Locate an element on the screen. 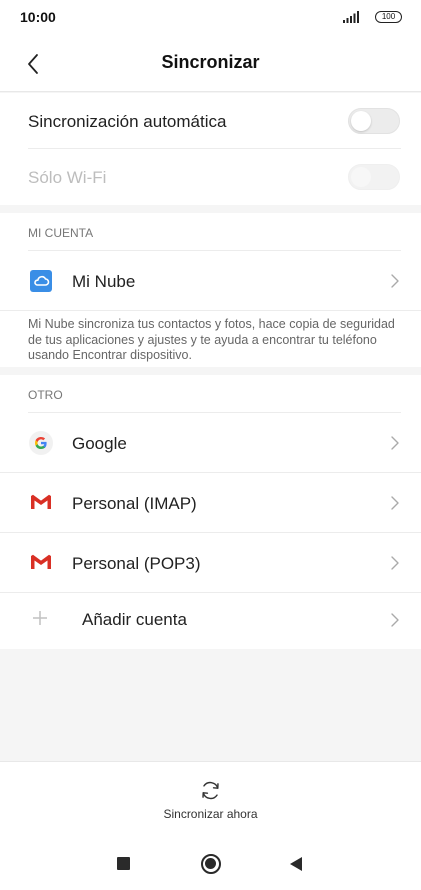  back-icon is located at coordinates (296, 864).